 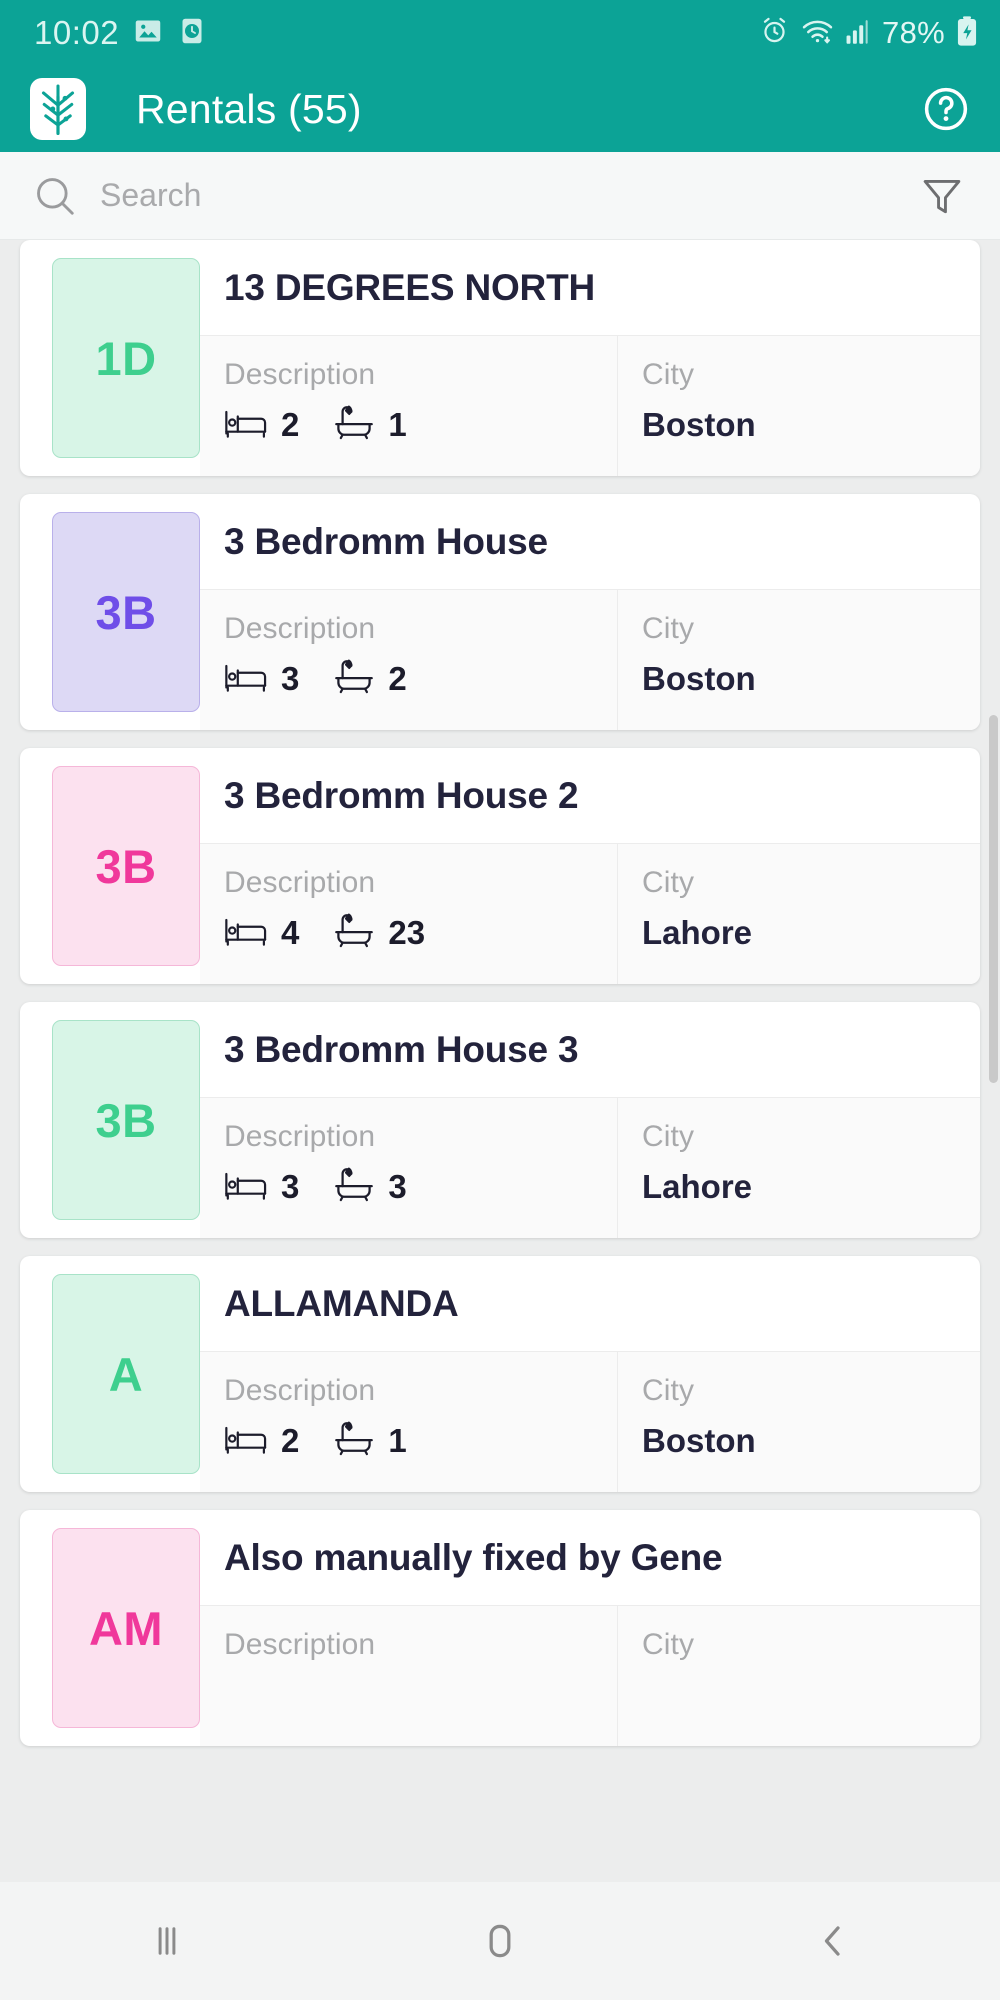 I want to click on rental-description-column: Description 4 23, so click(x=409, y=914).